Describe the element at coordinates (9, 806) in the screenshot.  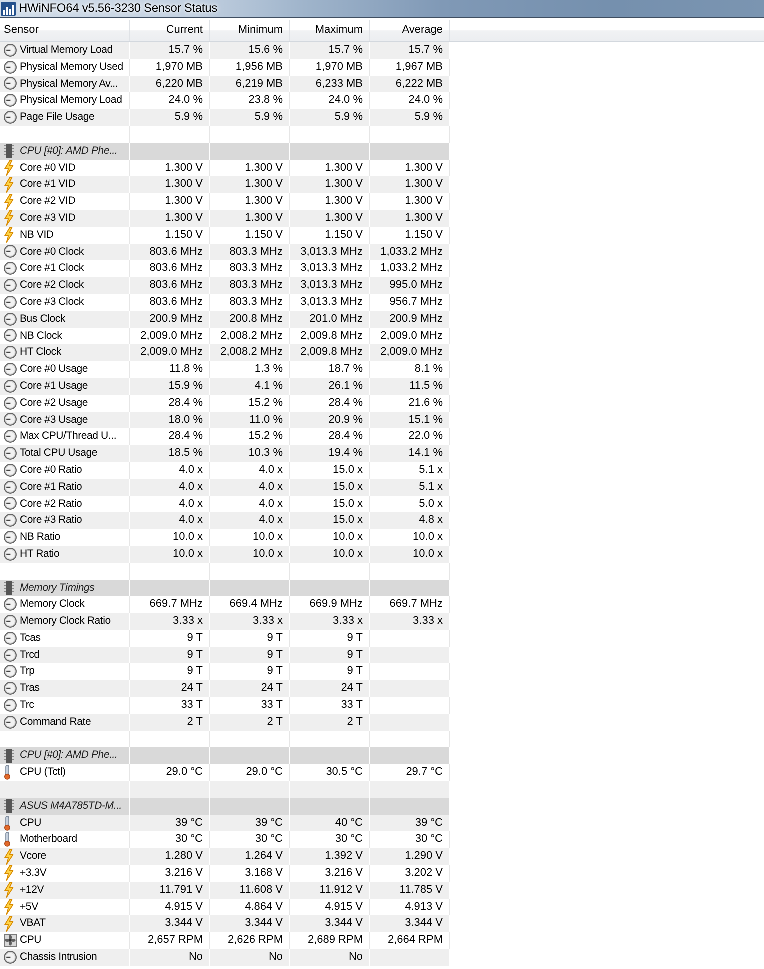
I see `chip-icon` at that location.